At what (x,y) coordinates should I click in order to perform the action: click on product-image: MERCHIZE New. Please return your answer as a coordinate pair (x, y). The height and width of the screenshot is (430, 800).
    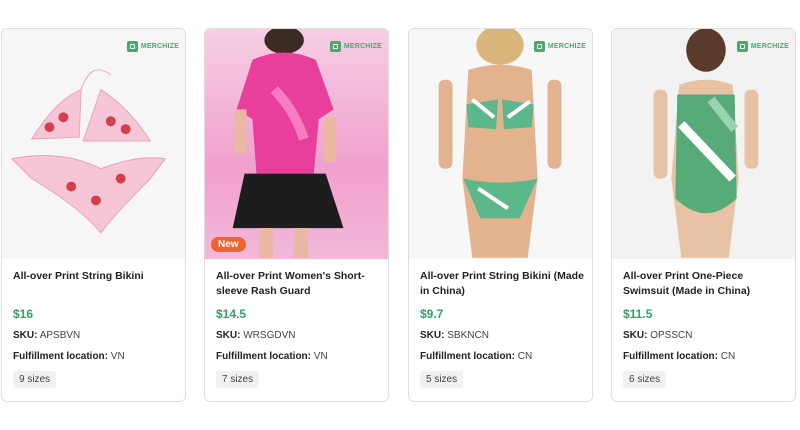
    Looking at the image, I should click on (296, 144).